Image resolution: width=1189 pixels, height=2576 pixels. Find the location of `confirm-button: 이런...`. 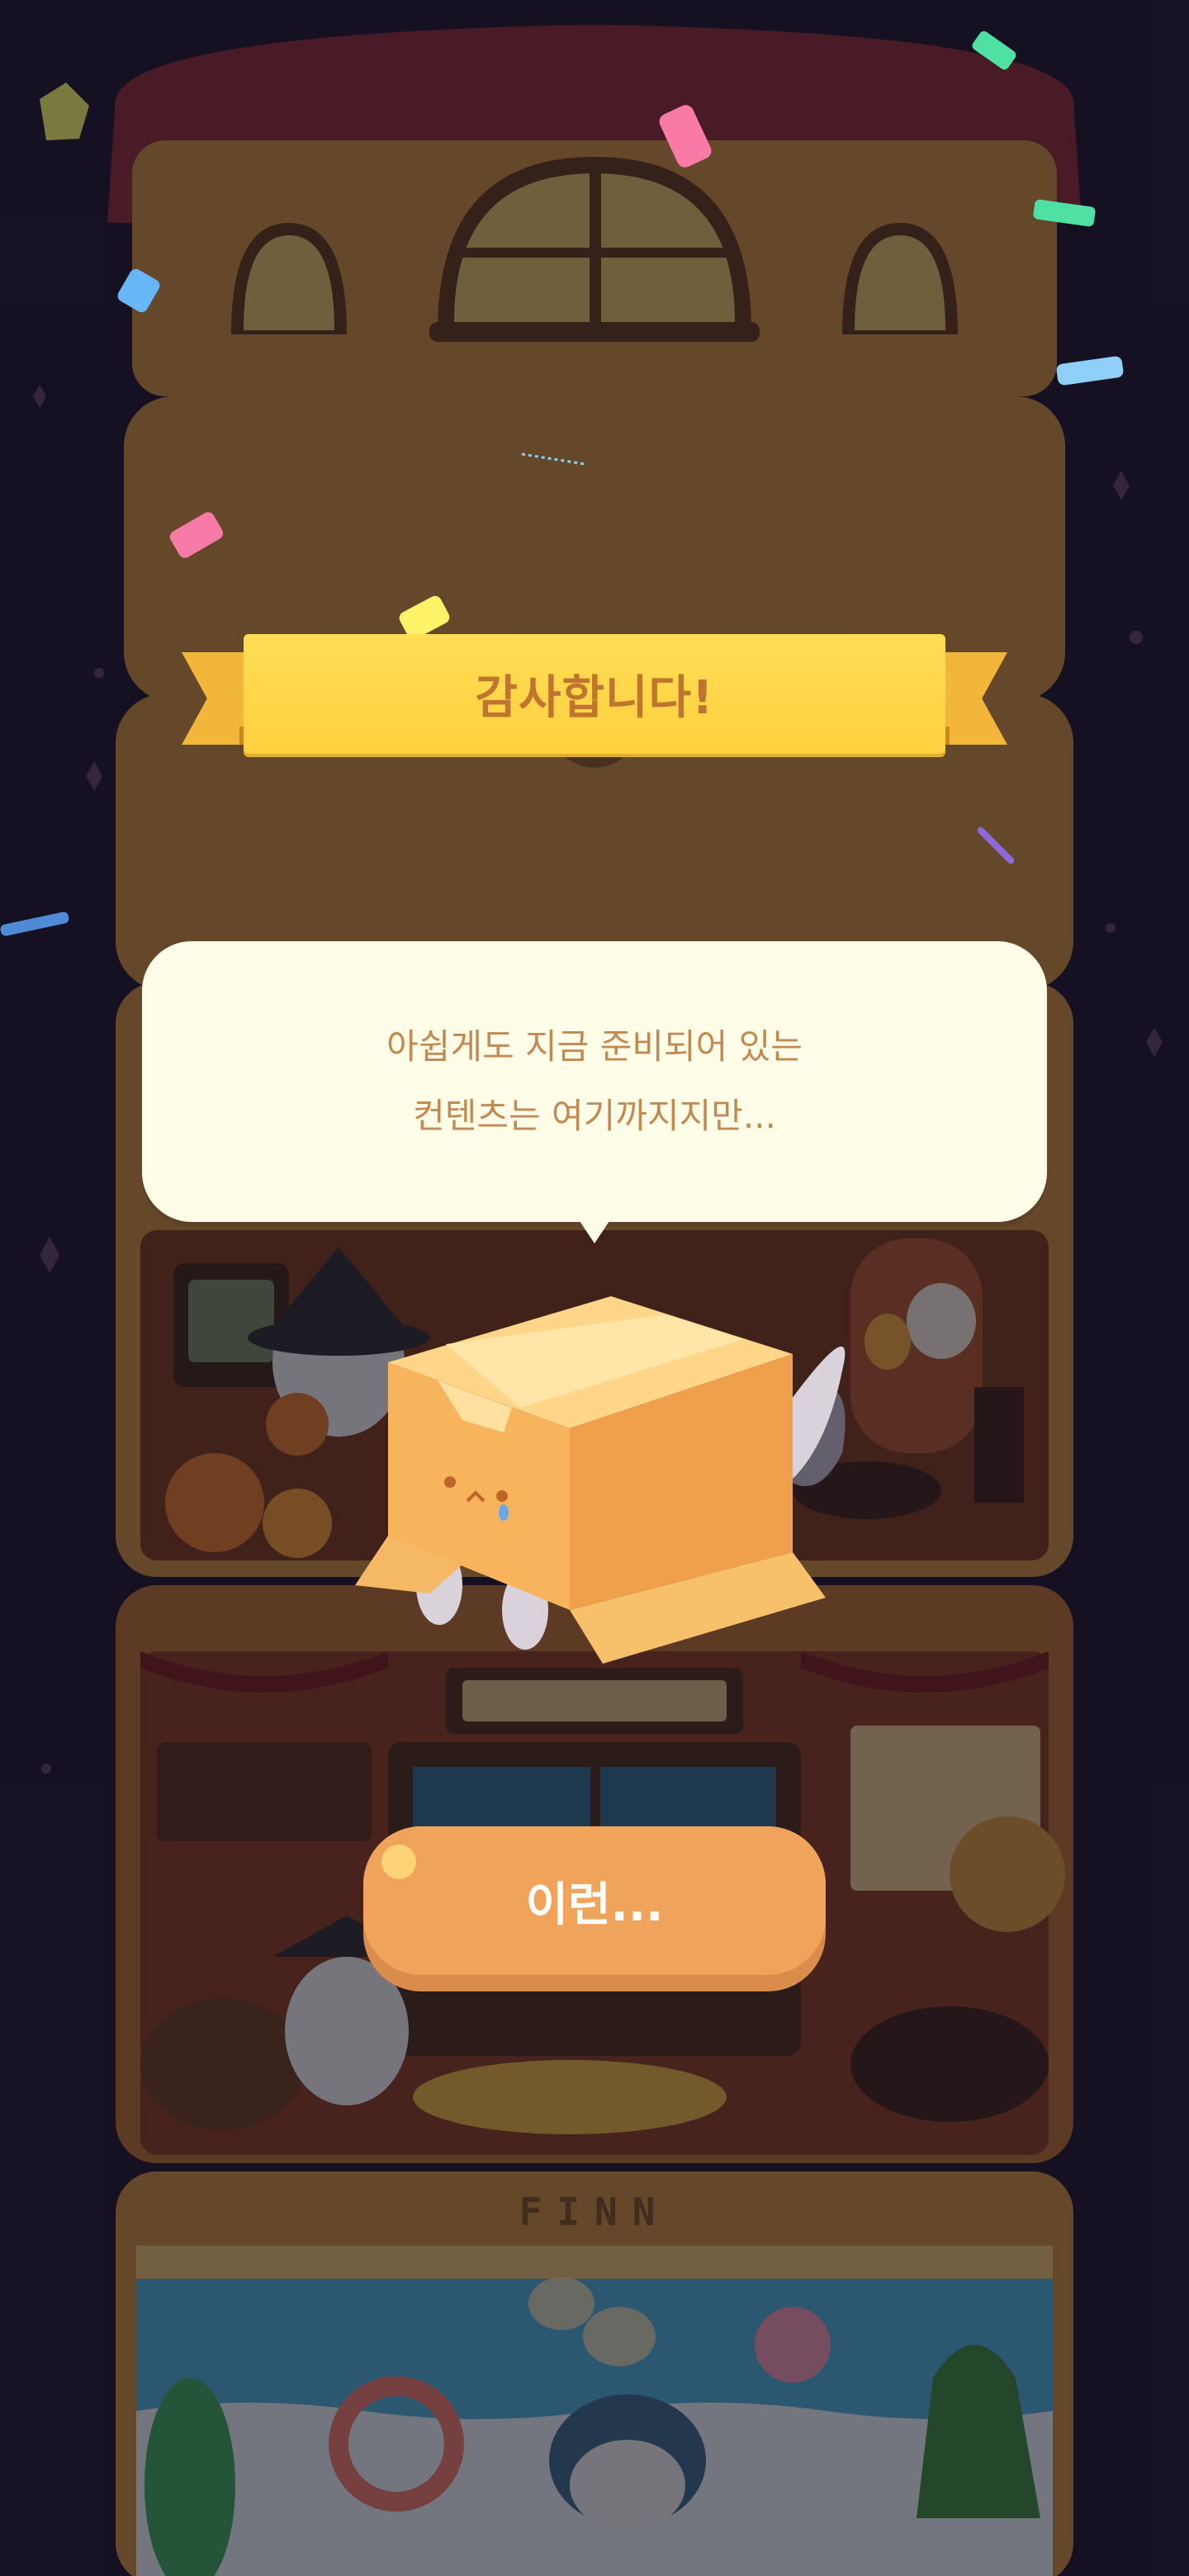

confirm-button: 이런... is located at coordinates (594, 1908).